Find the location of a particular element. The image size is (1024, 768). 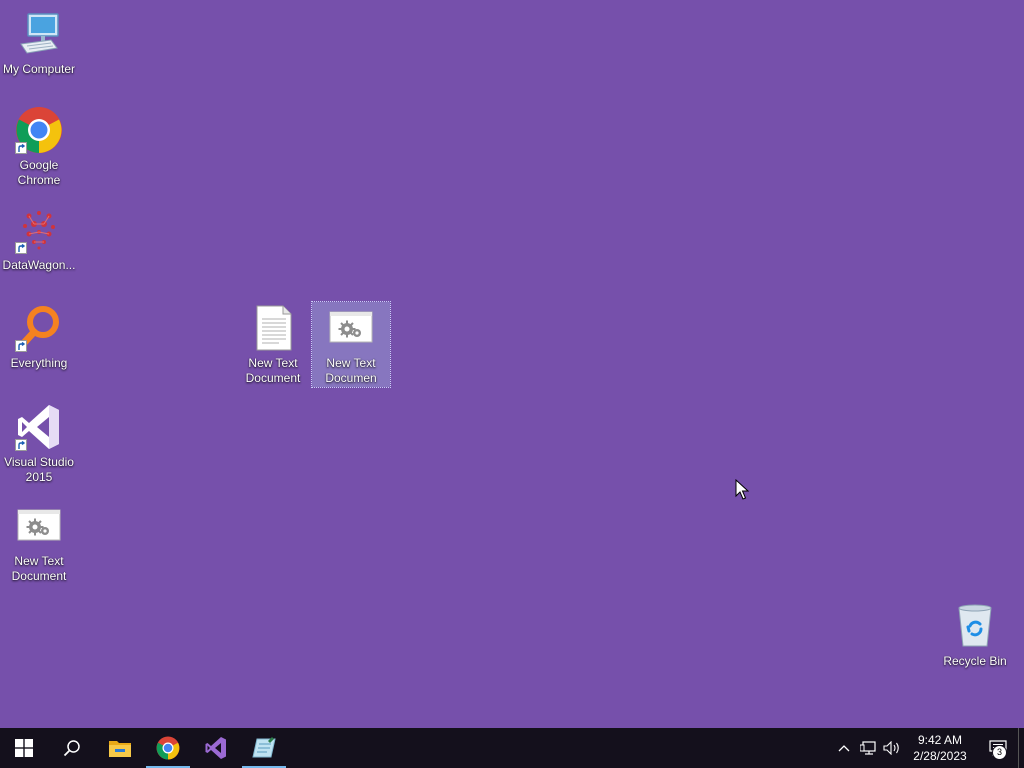

datawagon-icon is located at coordinates (39, 230).